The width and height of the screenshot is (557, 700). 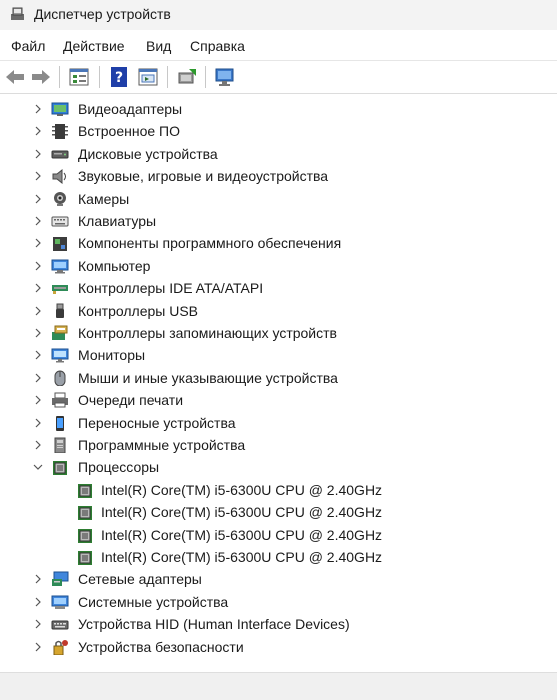 I want to click on security-device-icon, so click(x=60, y=647).